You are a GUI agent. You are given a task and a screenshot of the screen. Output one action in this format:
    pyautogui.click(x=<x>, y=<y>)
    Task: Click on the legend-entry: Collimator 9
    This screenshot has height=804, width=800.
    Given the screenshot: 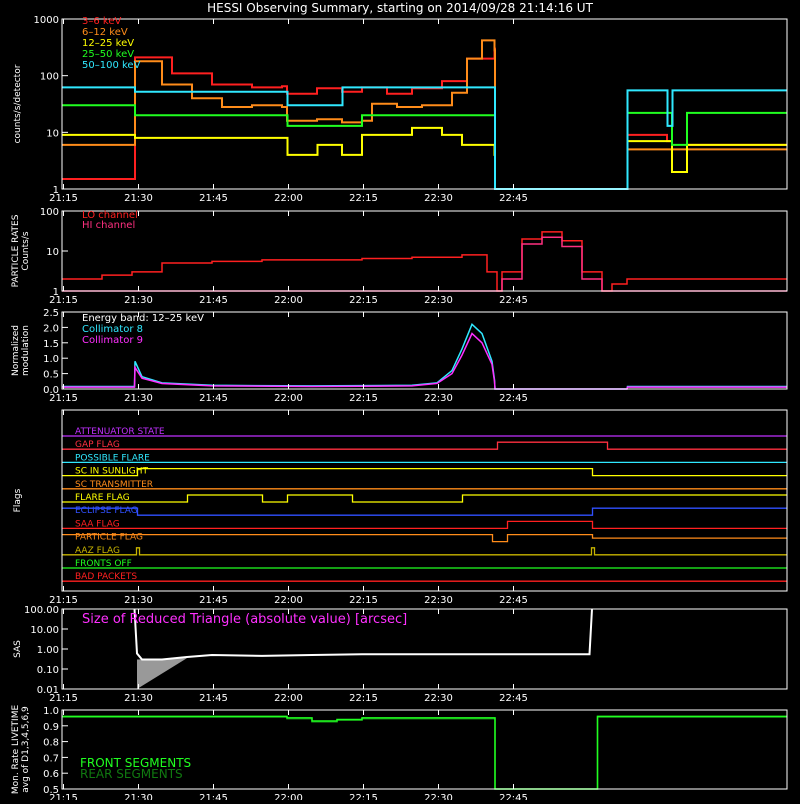 What is the action you would take?
    pyautogui.click(x=112, y=340)
    